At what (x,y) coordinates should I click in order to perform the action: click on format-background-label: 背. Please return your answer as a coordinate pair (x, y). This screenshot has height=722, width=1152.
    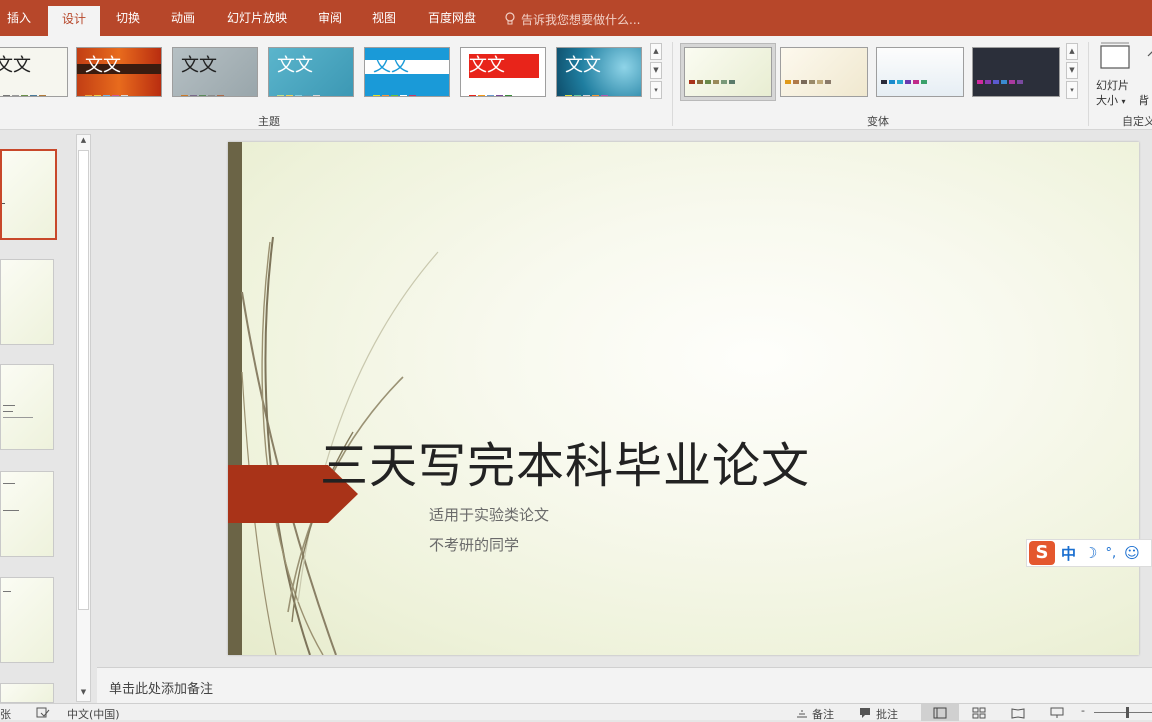
    Looking at the image, I should click on (1144, 100).